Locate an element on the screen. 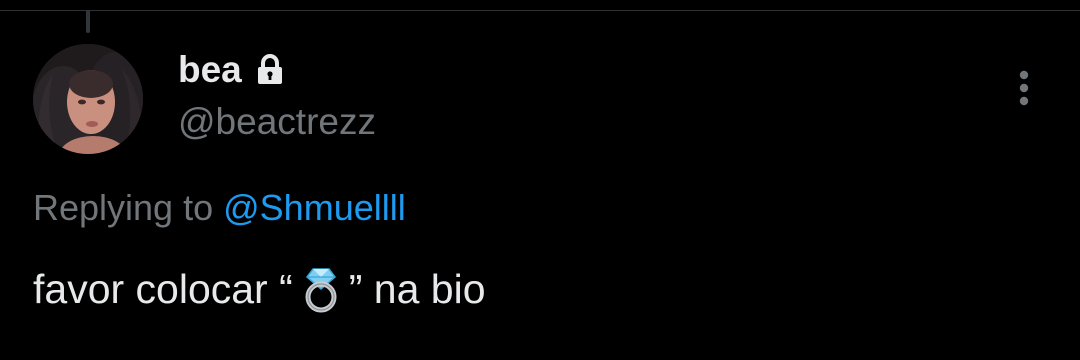 The height and width of the screenshot is (360, 1080). thread-line is located at coordinates (88, 22).